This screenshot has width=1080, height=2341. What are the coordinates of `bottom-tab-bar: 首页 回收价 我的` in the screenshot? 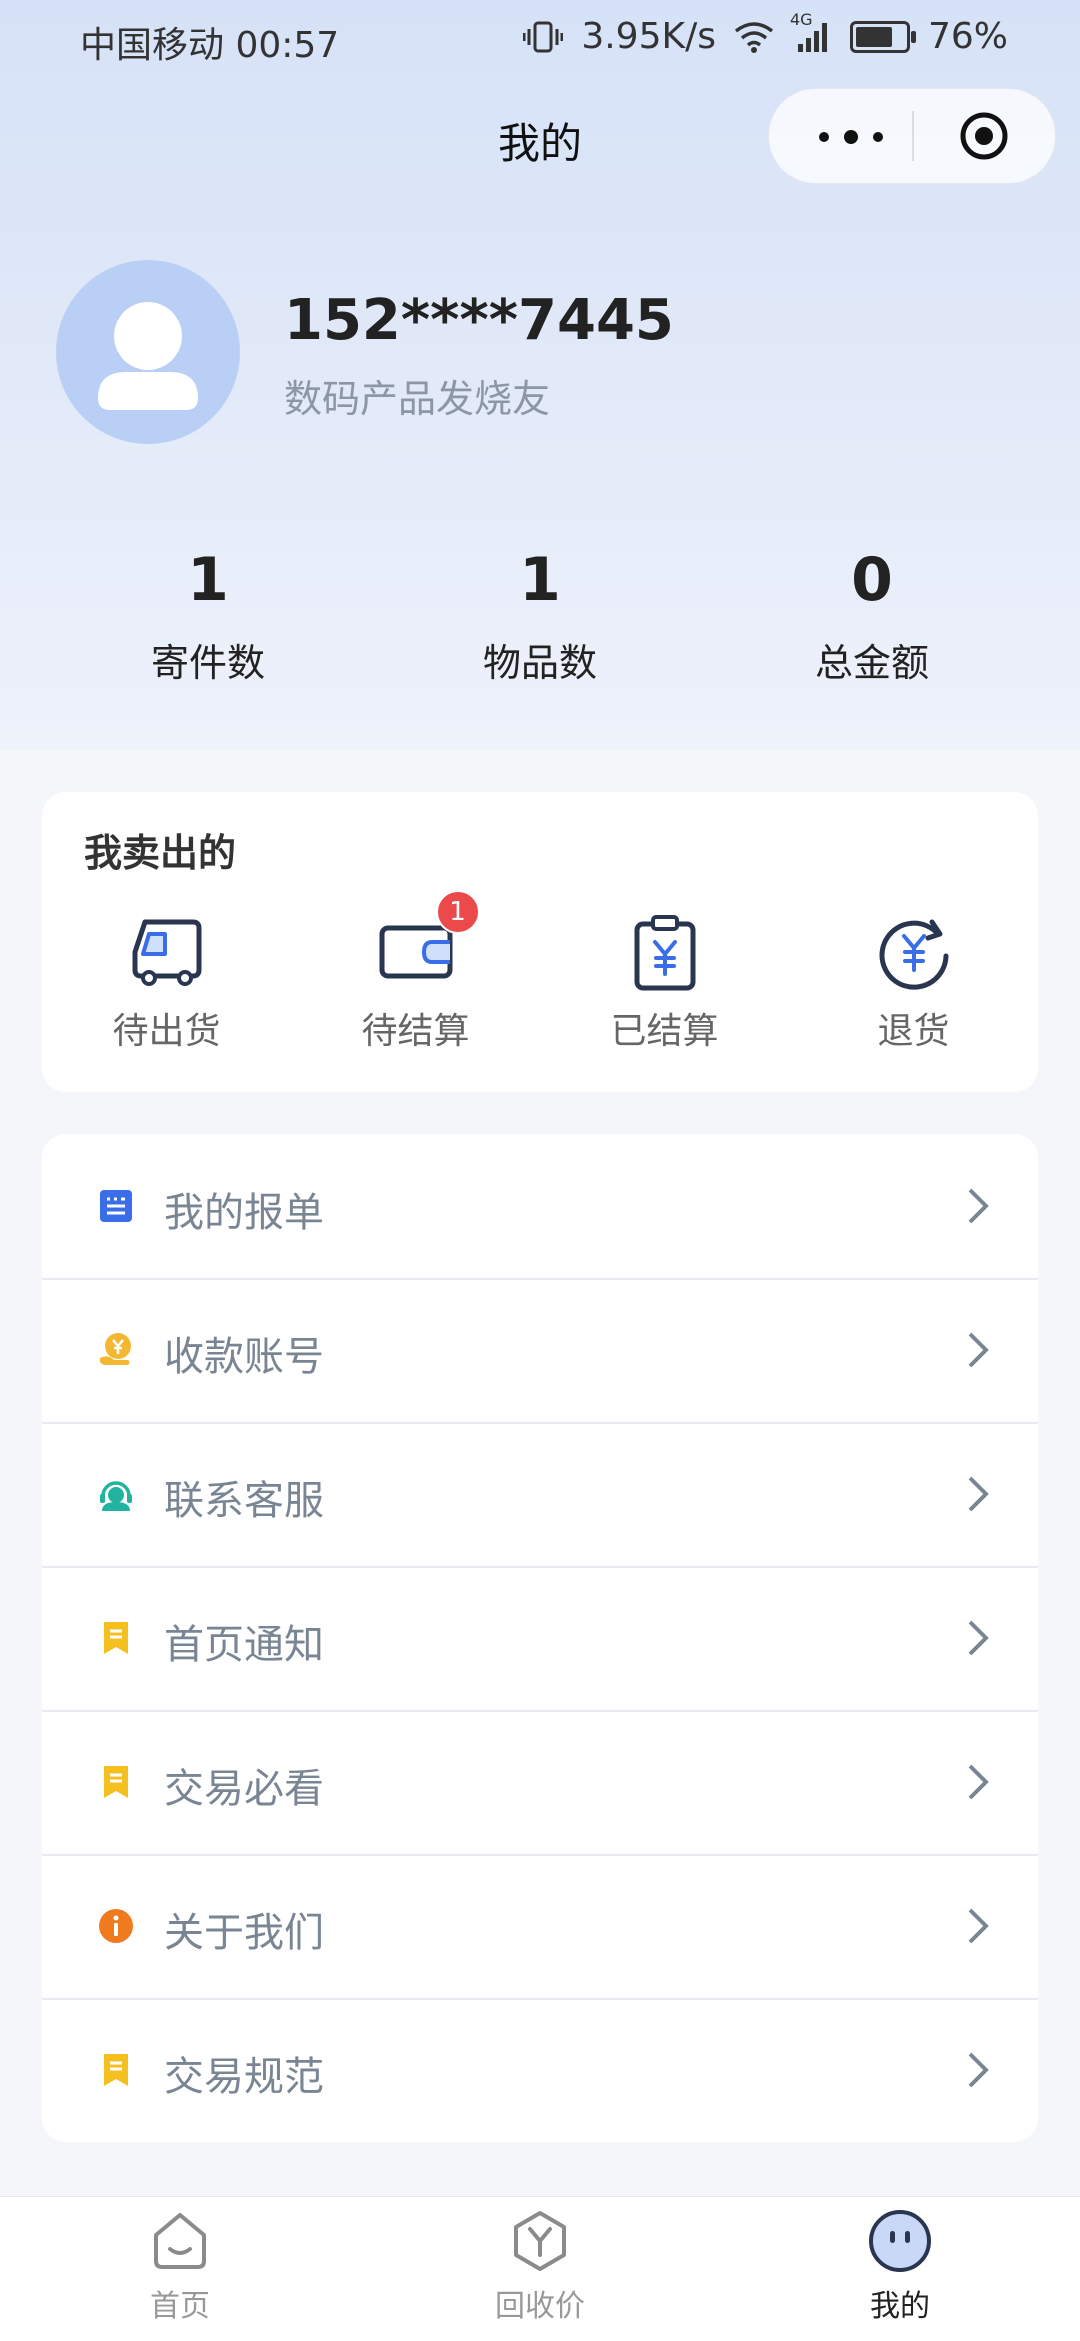 It's located at (540, 2268).